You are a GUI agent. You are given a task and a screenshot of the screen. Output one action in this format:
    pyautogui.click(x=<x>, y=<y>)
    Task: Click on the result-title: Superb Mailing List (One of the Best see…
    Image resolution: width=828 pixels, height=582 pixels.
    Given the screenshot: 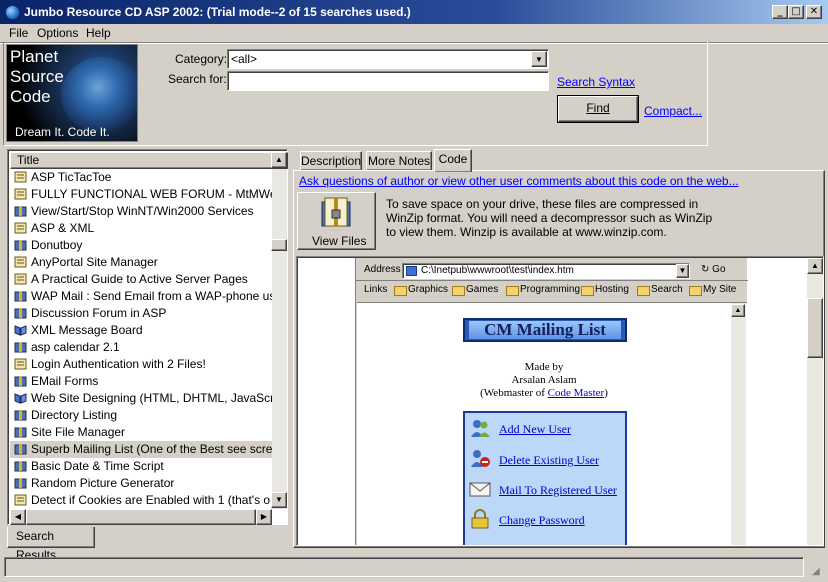 What is the action you would take?
    pyautogui.click(x=151, y=449)
    